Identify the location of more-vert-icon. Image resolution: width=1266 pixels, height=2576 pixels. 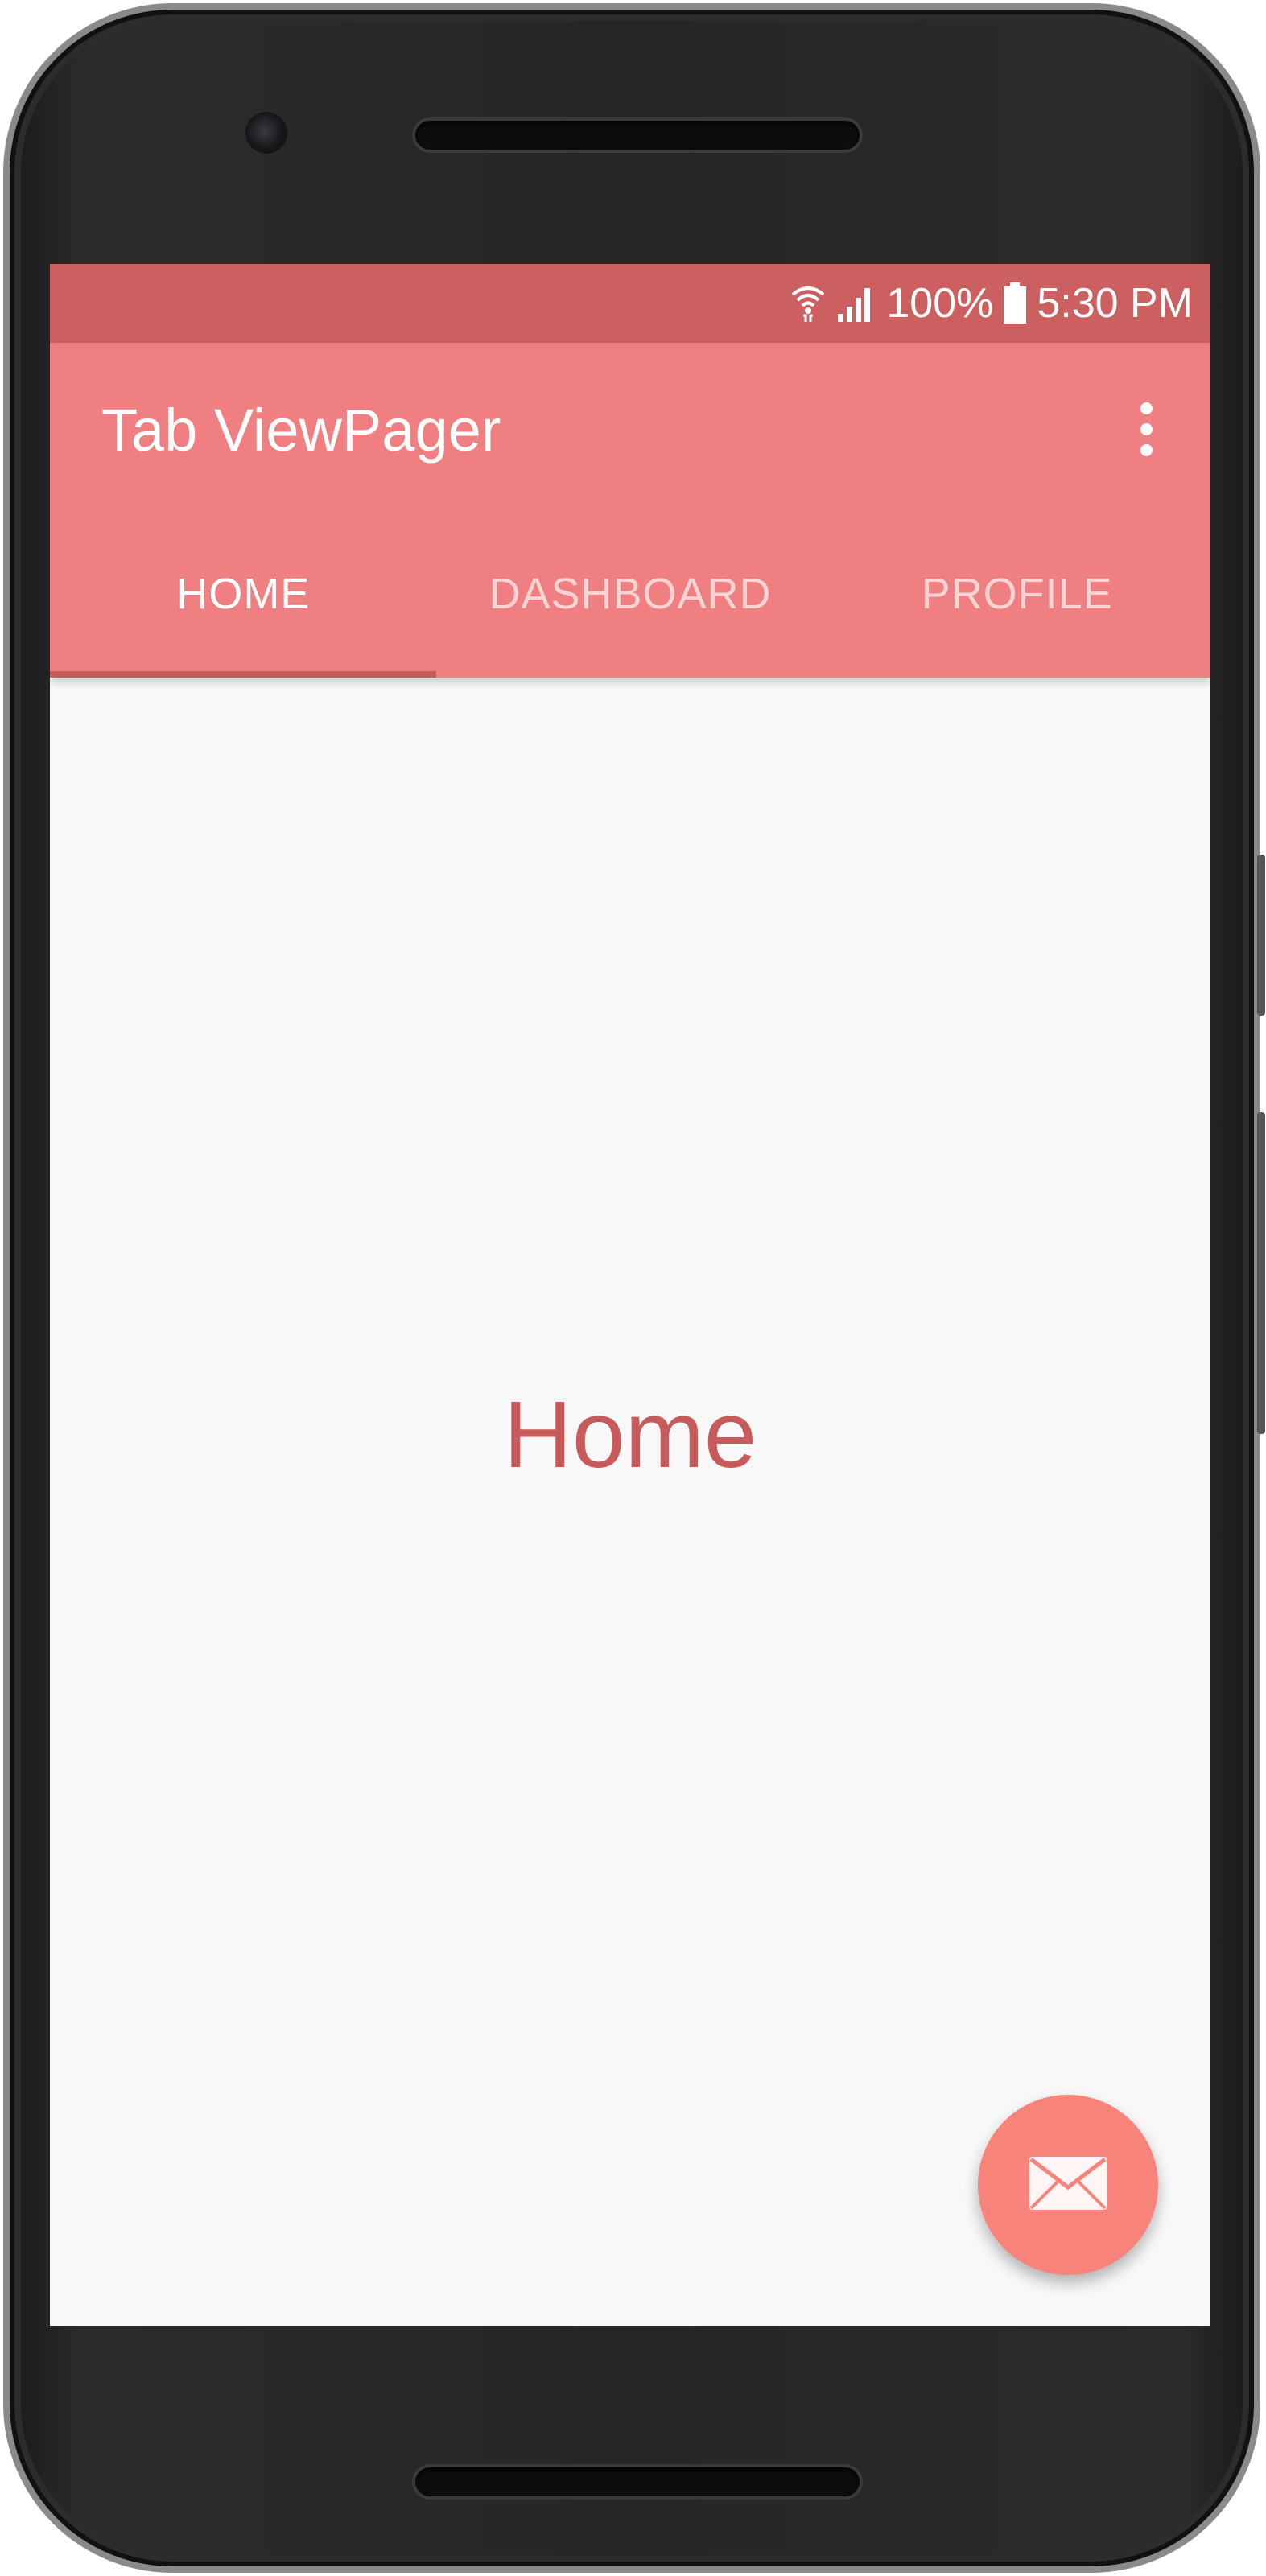
(1146, 429).